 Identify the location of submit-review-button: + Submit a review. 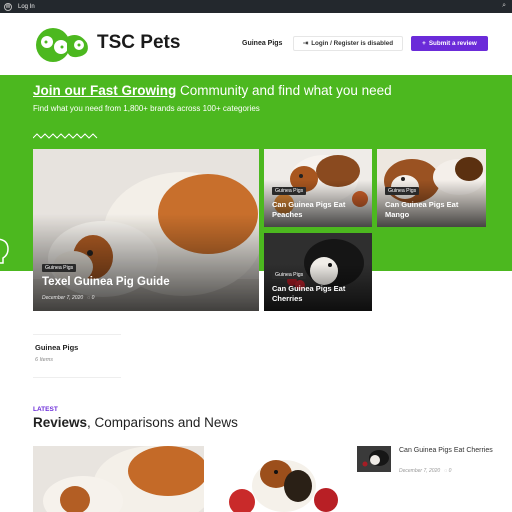
(449, 43).